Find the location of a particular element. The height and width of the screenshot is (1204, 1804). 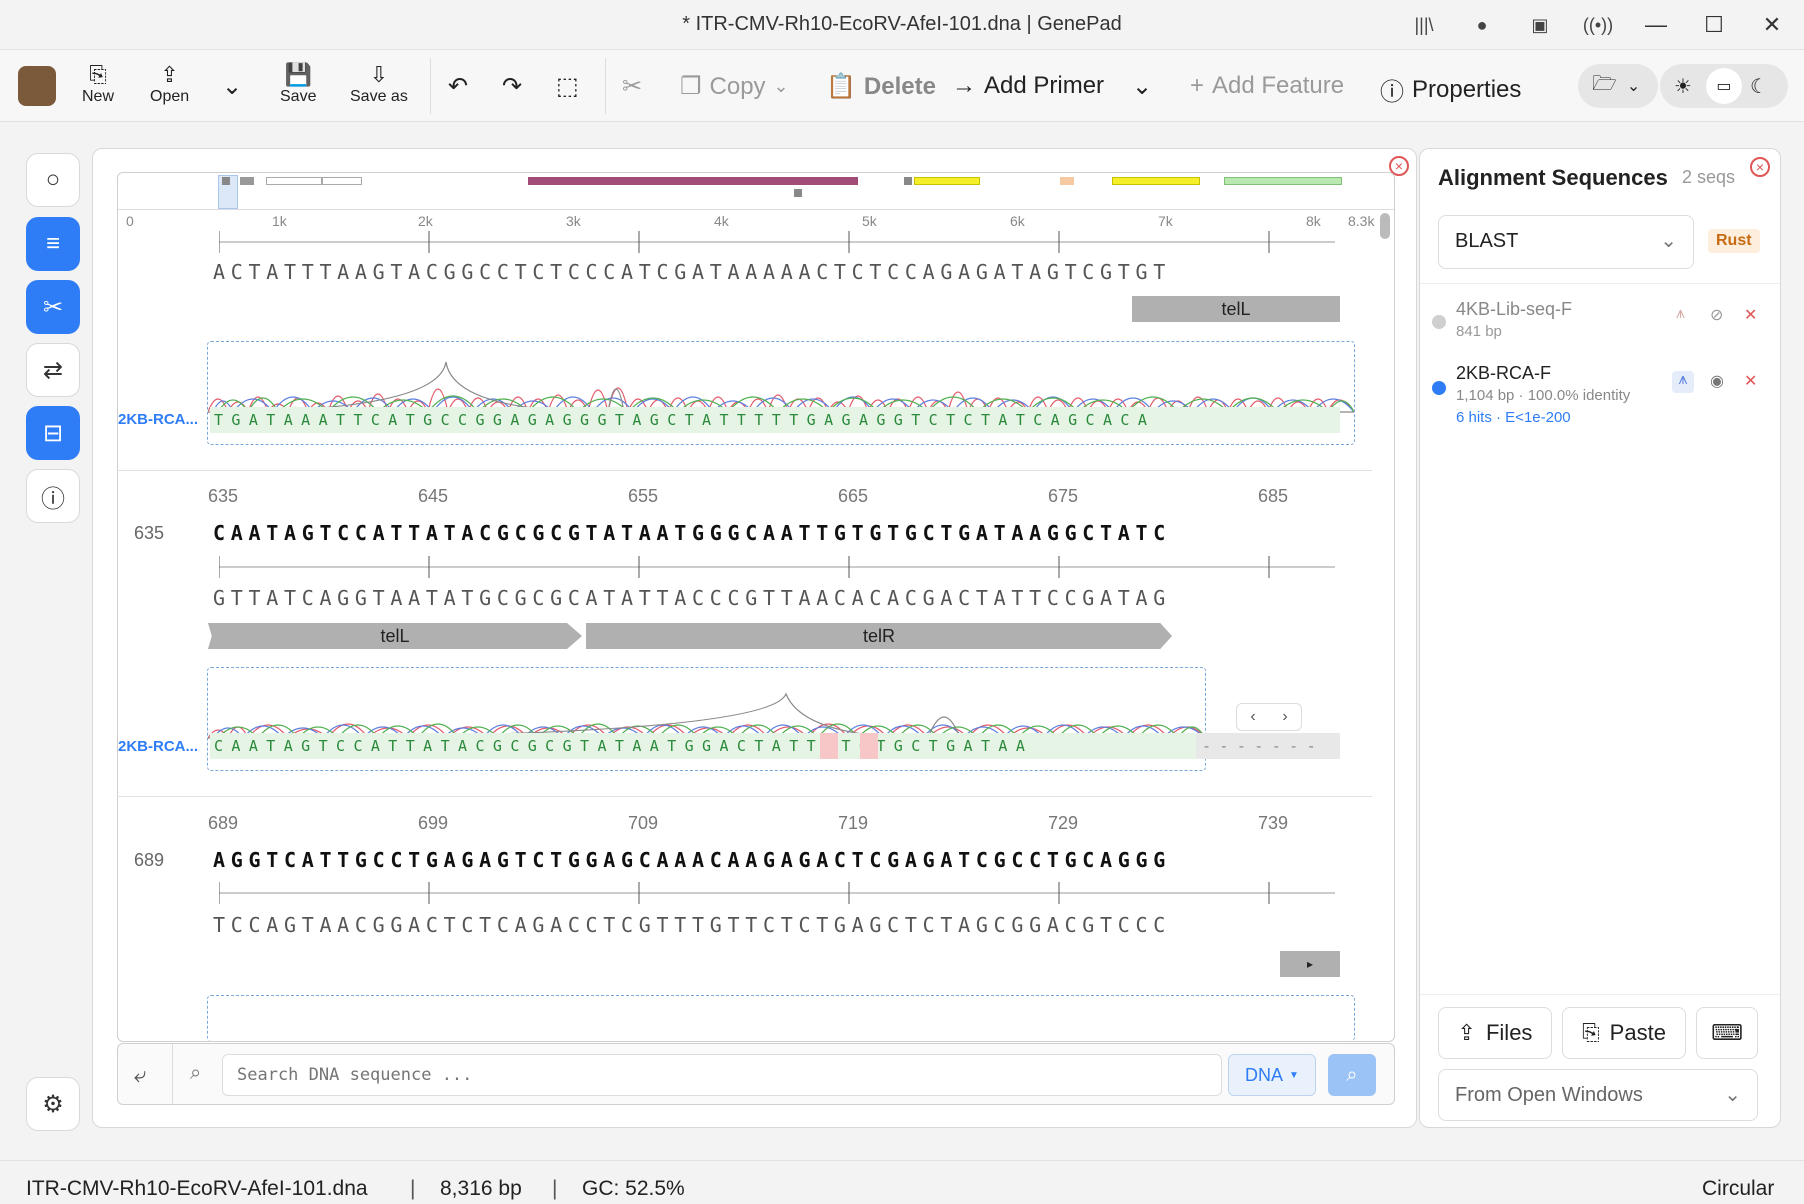

alignment-icon: ⊟ is located at coordinates (53, 433).